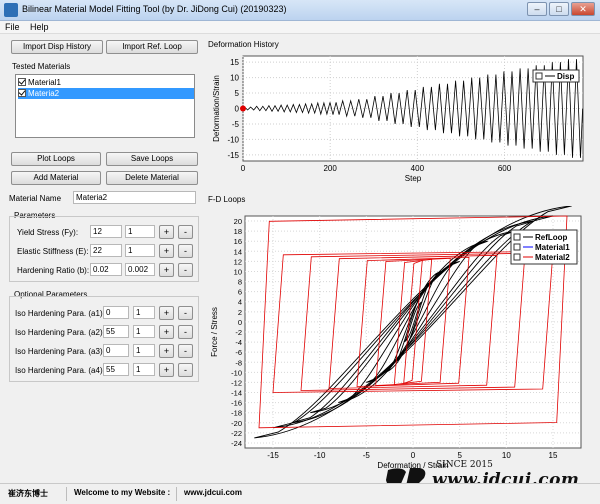 The height and width of the screenshot is (504, 600). I want to click on yield-stress-minus-button: -, so click(185, 232).